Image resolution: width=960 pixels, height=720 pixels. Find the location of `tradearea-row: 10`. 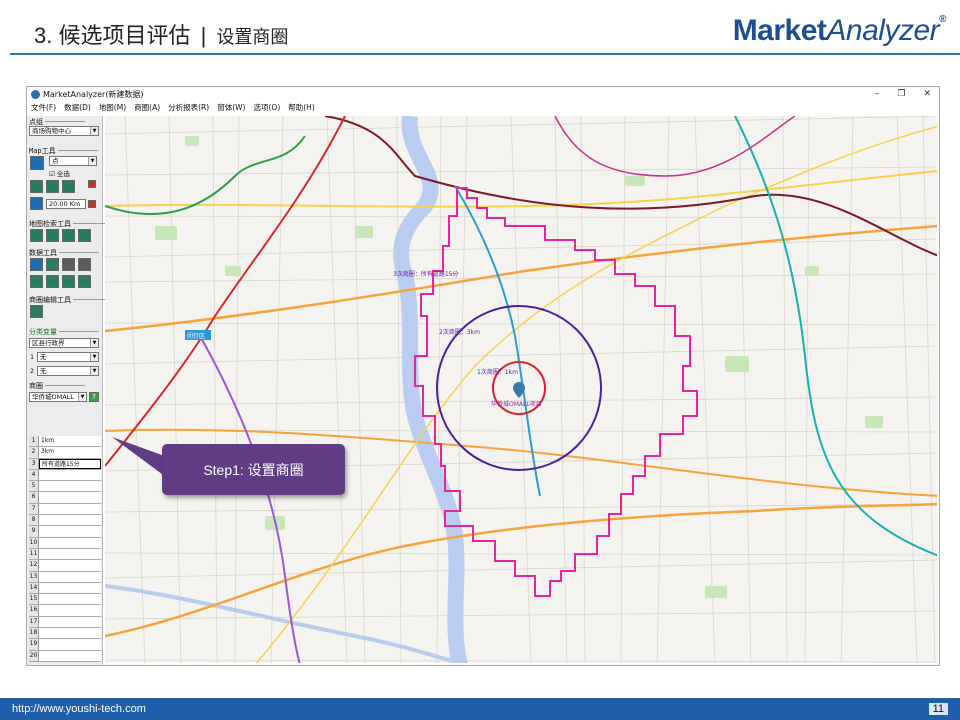

tradearea-row: 10 is located at coordinates (65, 543).